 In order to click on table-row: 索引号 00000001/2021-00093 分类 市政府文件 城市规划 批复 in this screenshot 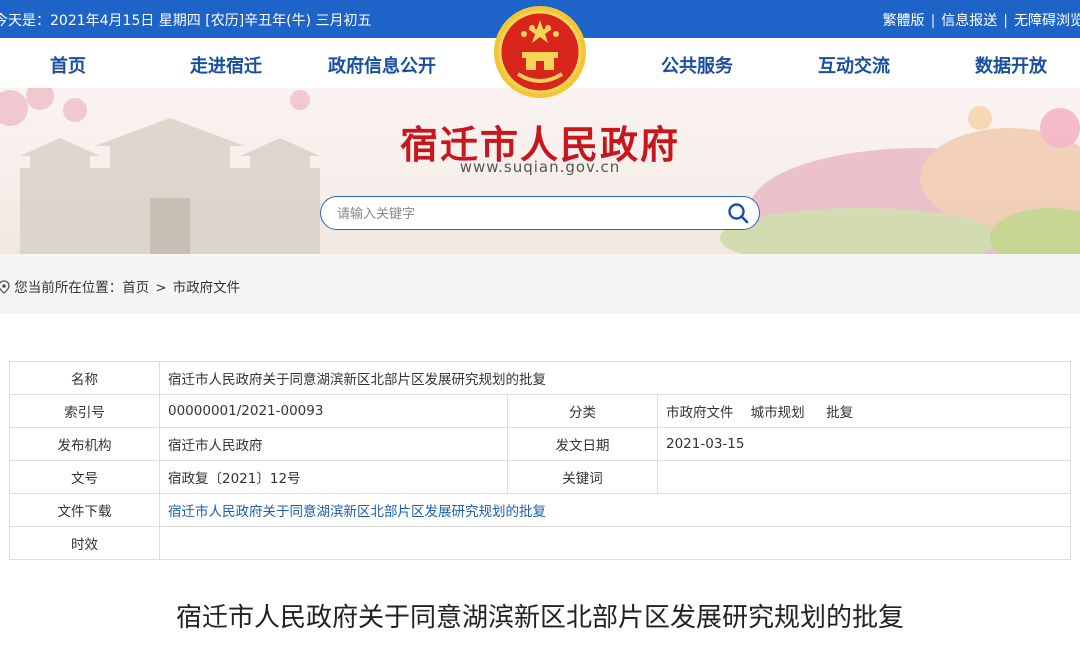, I will do `click(540, 411)`.